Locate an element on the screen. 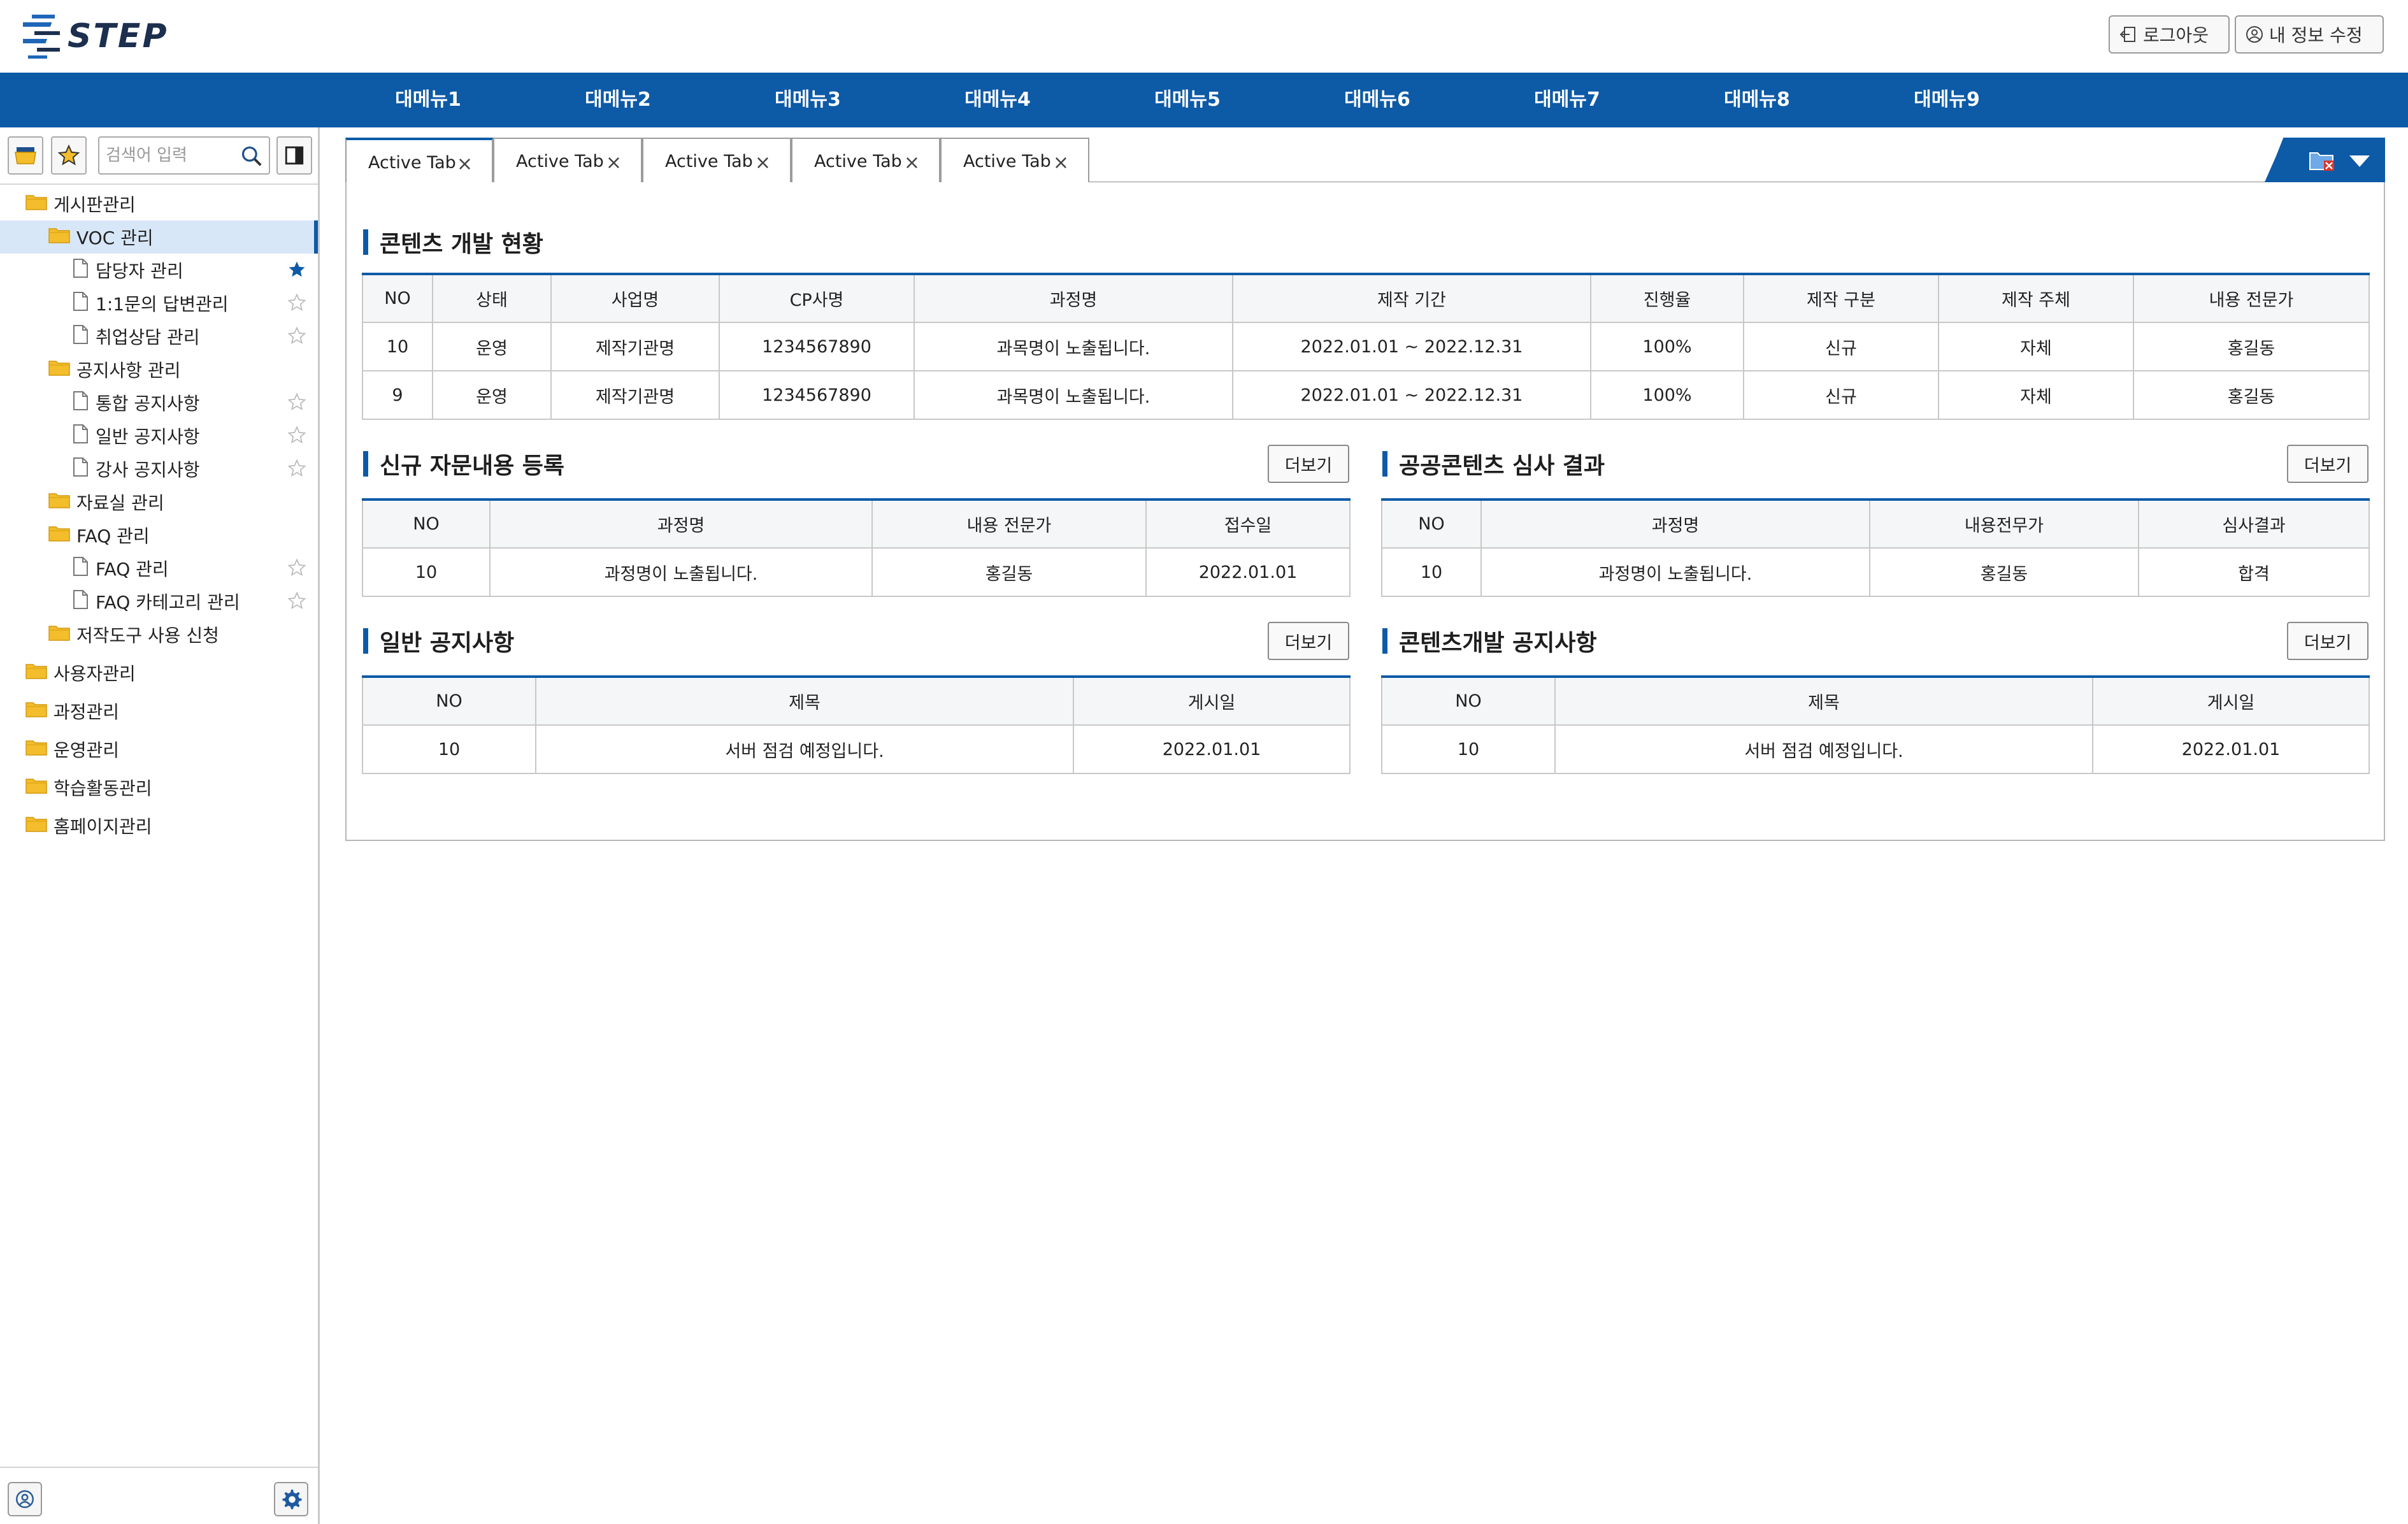  tab-label: Active Tab is located at coordinates (412, 163).